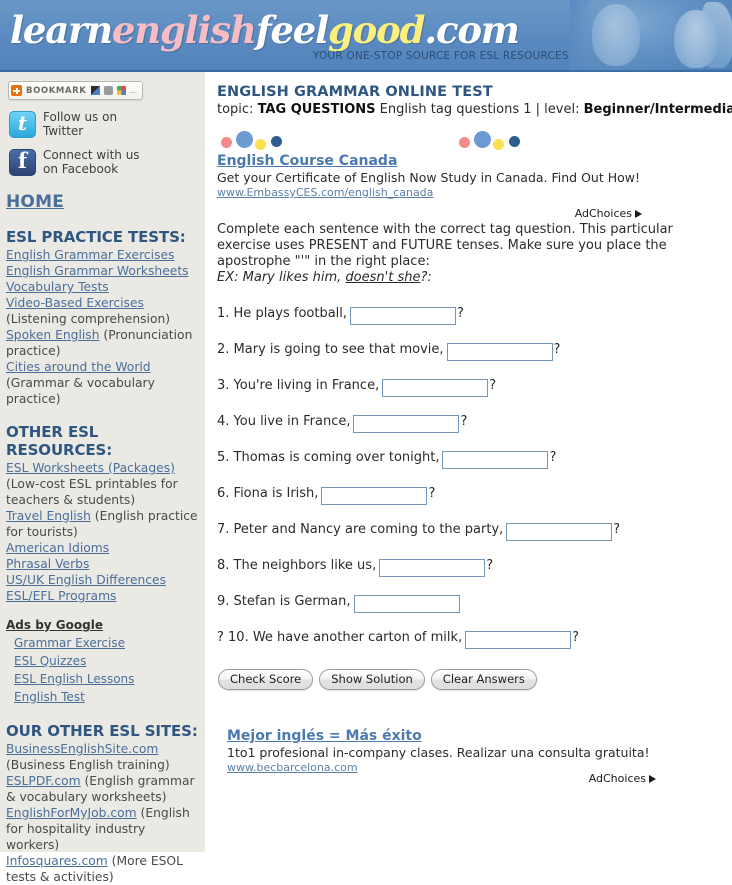 The height and width of the screenshot is (885, 732). What do you see at coordinates (355, 92) in the screenshot?
I see `page-title: ENGLISH GRAMMAR ONLINE TEST` at bounding box center [355, 92].